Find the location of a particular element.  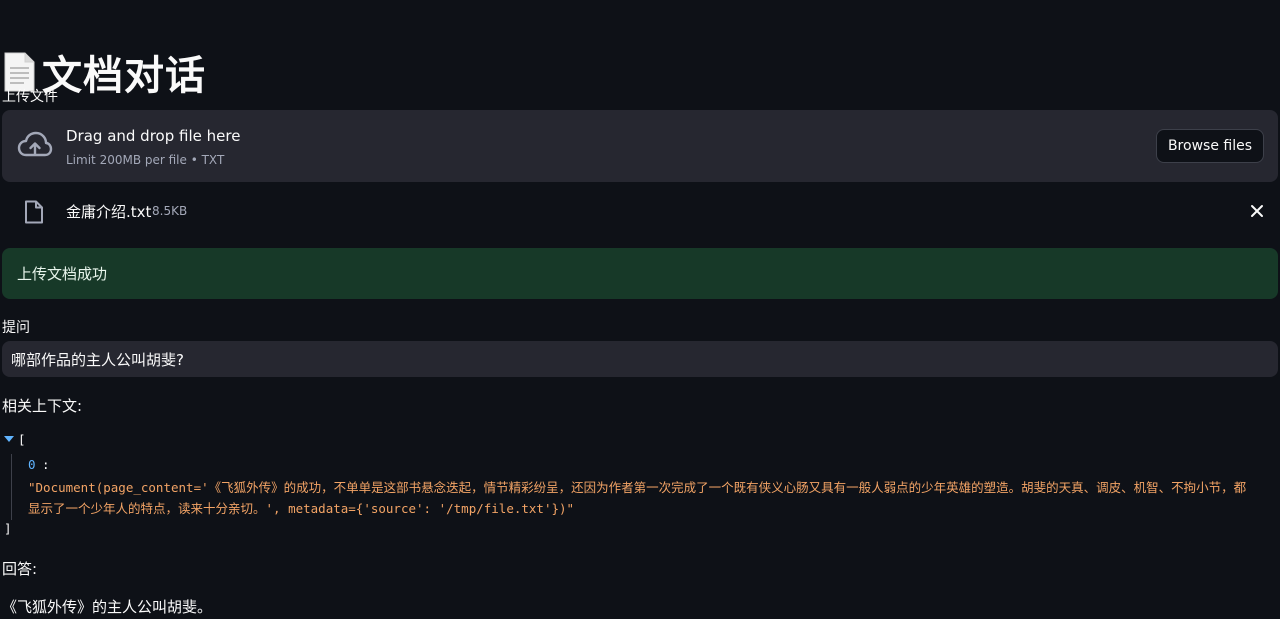

page-title-text: 文档对话 is located at coordinates (124, 75).